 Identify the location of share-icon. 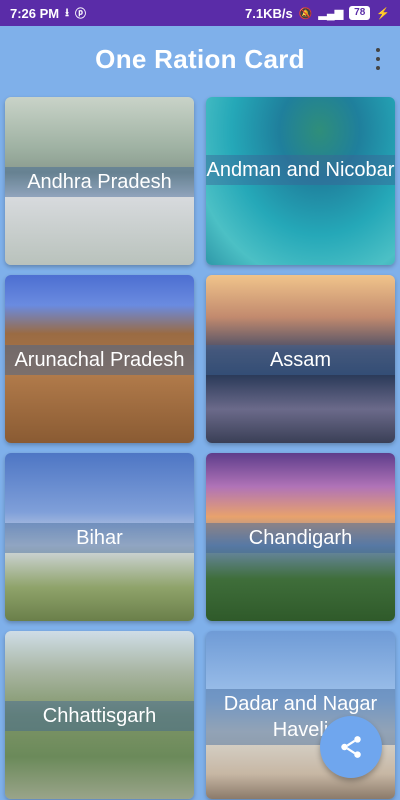
(351, 747).